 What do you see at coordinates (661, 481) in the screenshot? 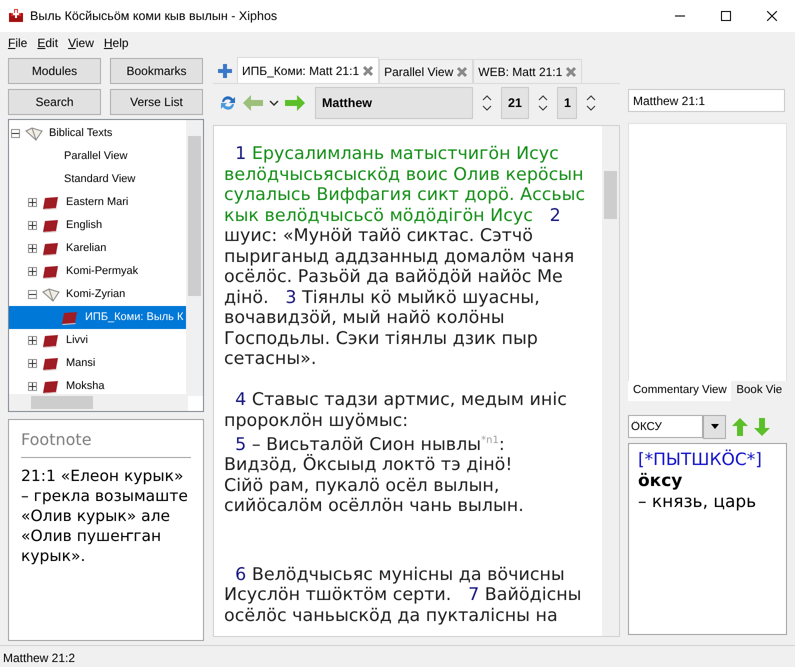
I see `headword: ӧксу` at bounding box center [661, 481].